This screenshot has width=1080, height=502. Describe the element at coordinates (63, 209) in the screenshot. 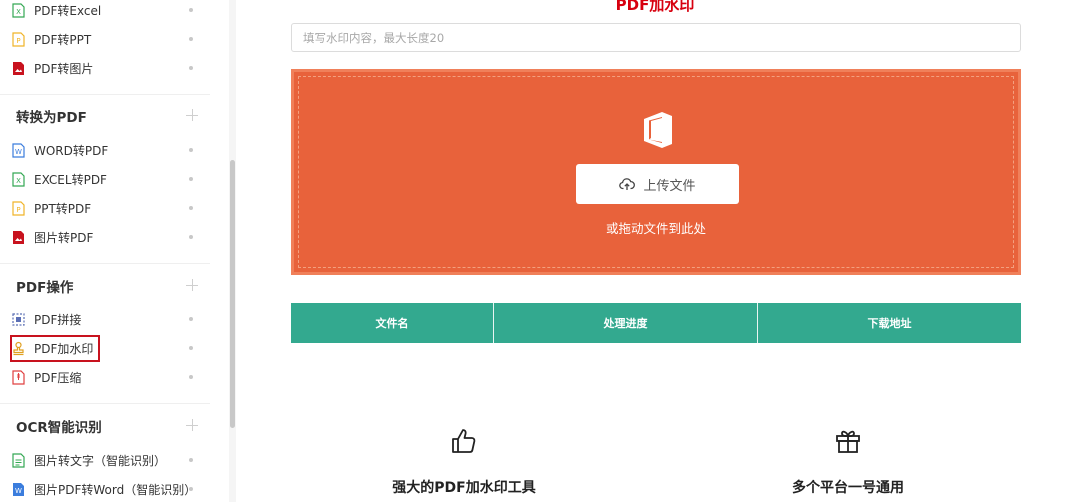

I see `sidebar-item-label: PPT转PDF` at that location.